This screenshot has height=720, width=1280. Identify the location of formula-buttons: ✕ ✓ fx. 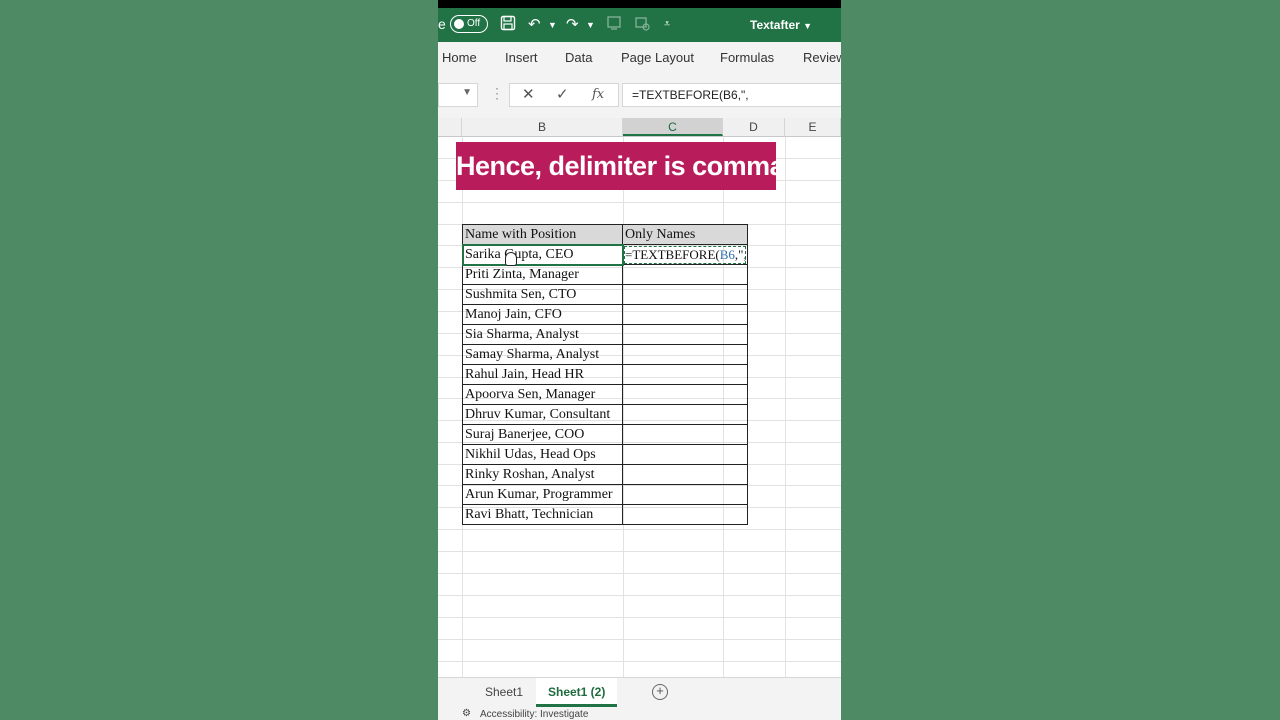
(564, 95).